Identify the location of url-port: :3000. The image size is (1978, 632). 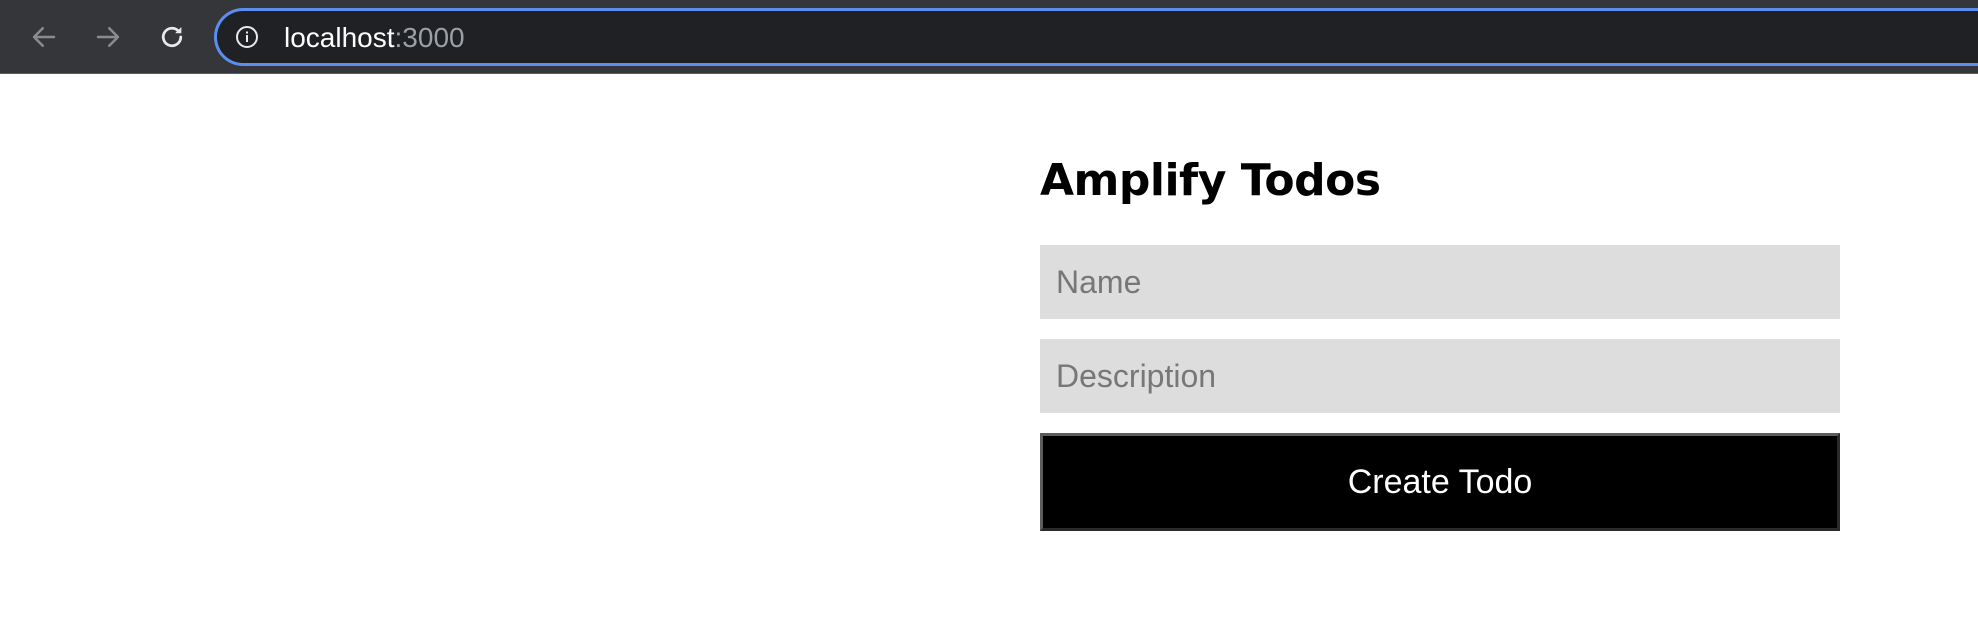
(429, 37).